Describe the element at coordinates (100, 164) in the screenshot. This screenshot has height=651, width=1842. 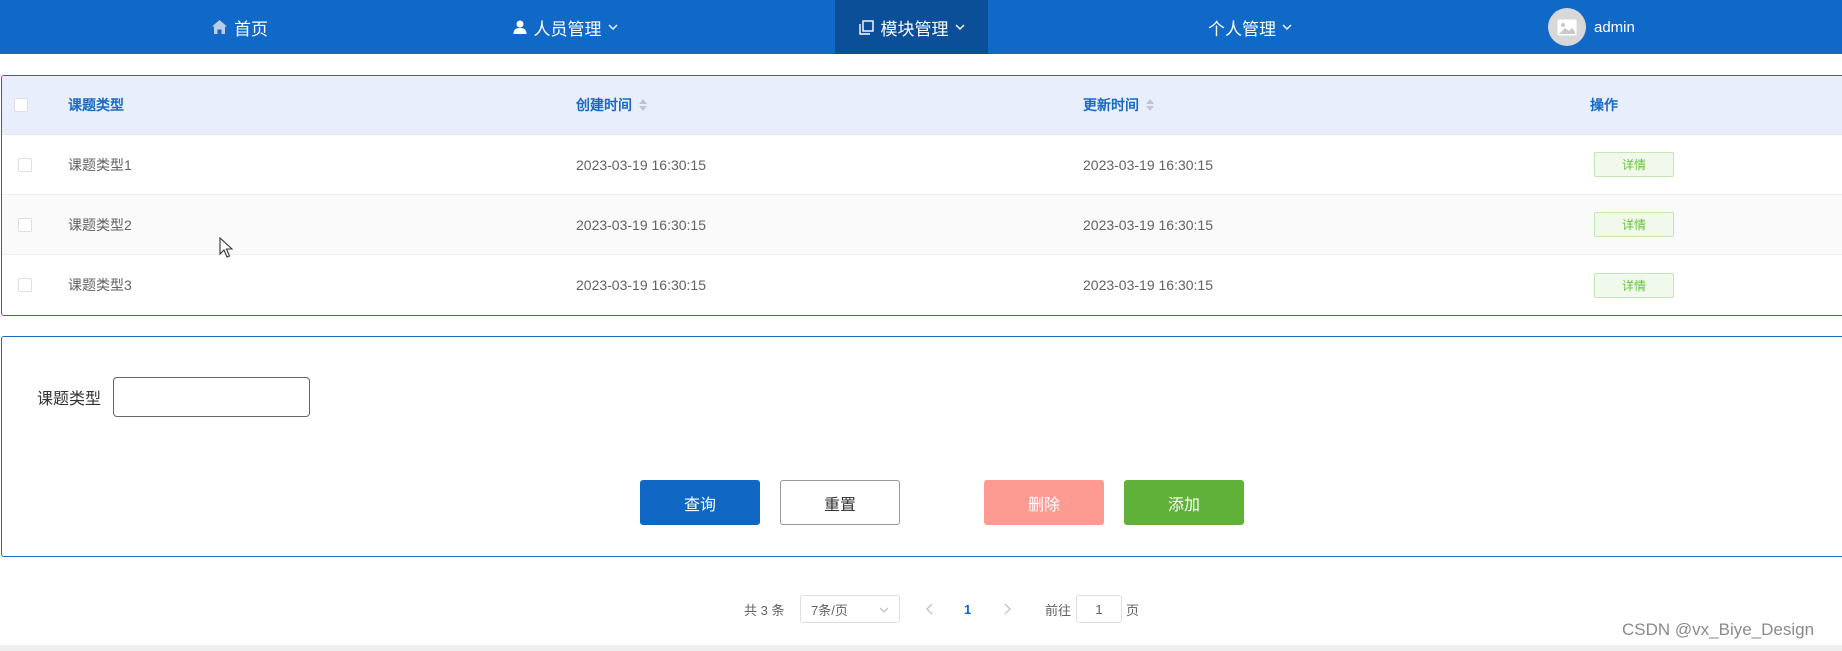
I see `cell-type: 课题类型1` at that location.